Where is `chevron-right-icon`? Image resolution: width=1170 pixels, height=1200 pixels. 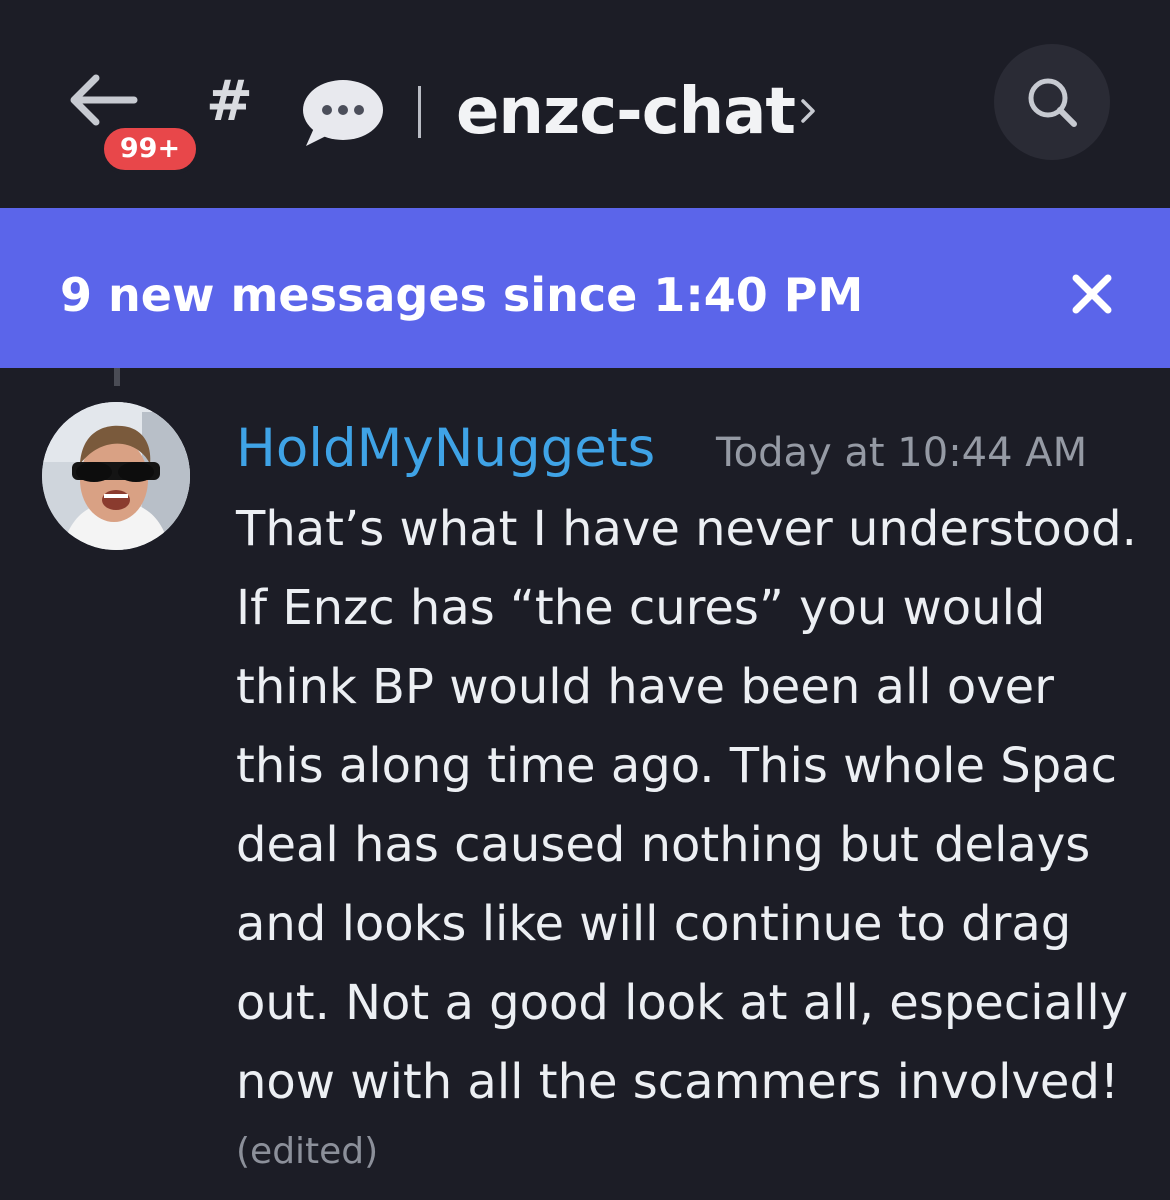 chevron-right-icon is located at coordinates (808, 111).